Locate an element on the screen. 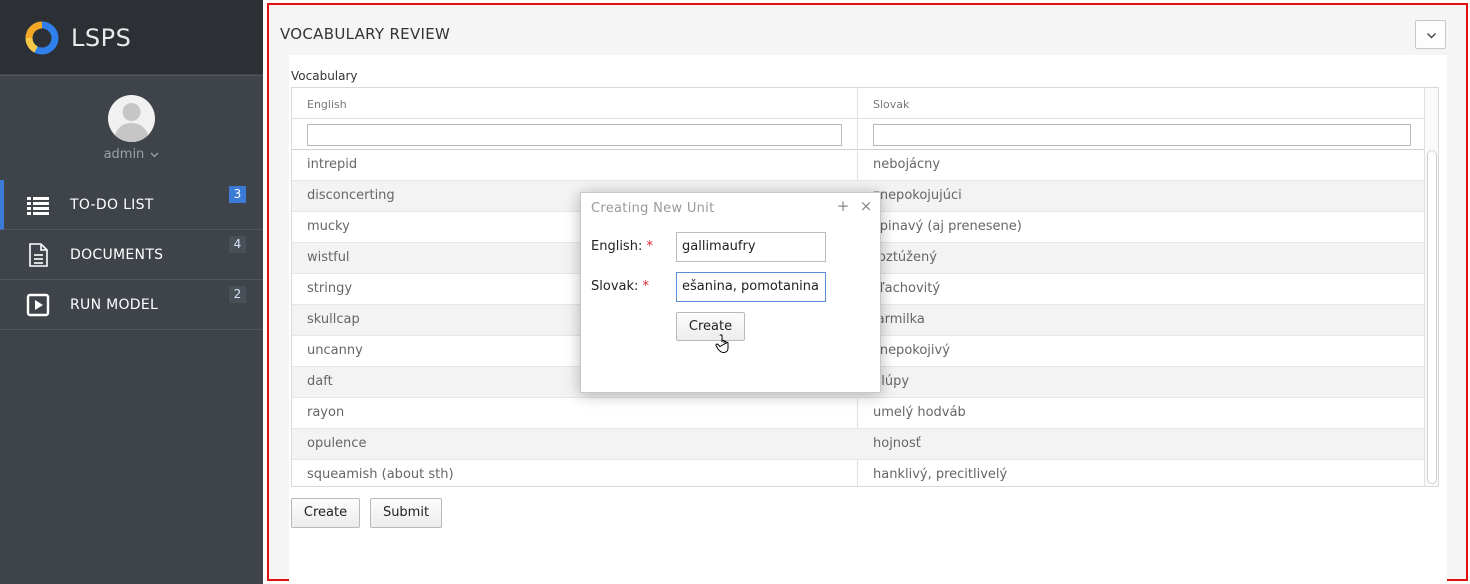 The image size is (1470, 584). maximize-button: + is located at coordinates (843, 206).